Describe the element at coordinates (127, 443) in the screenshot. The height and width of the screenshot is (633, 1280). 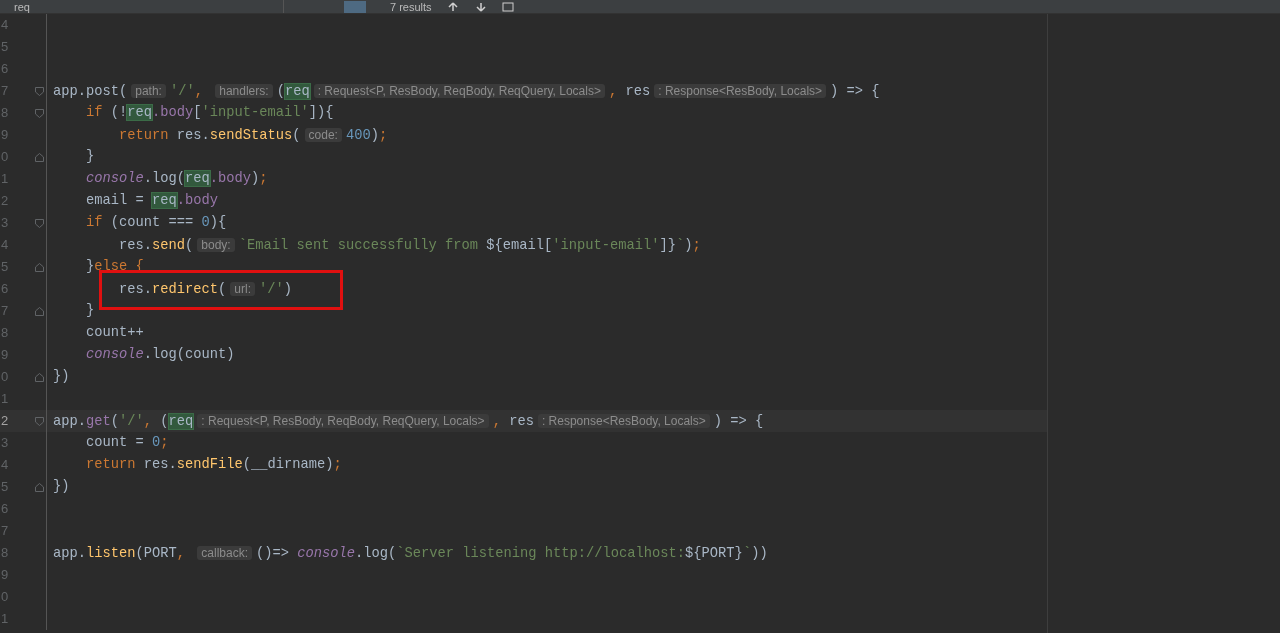
I see `code-line: count = 0;` at that location.